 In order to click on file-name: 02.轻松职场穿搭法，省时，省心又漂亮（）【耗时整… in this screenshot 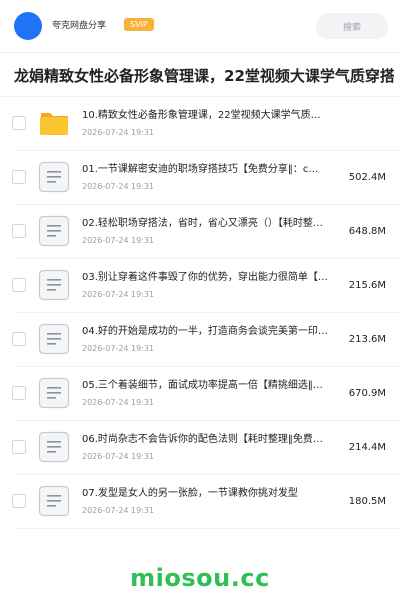, I will do `click(213, 224)`.